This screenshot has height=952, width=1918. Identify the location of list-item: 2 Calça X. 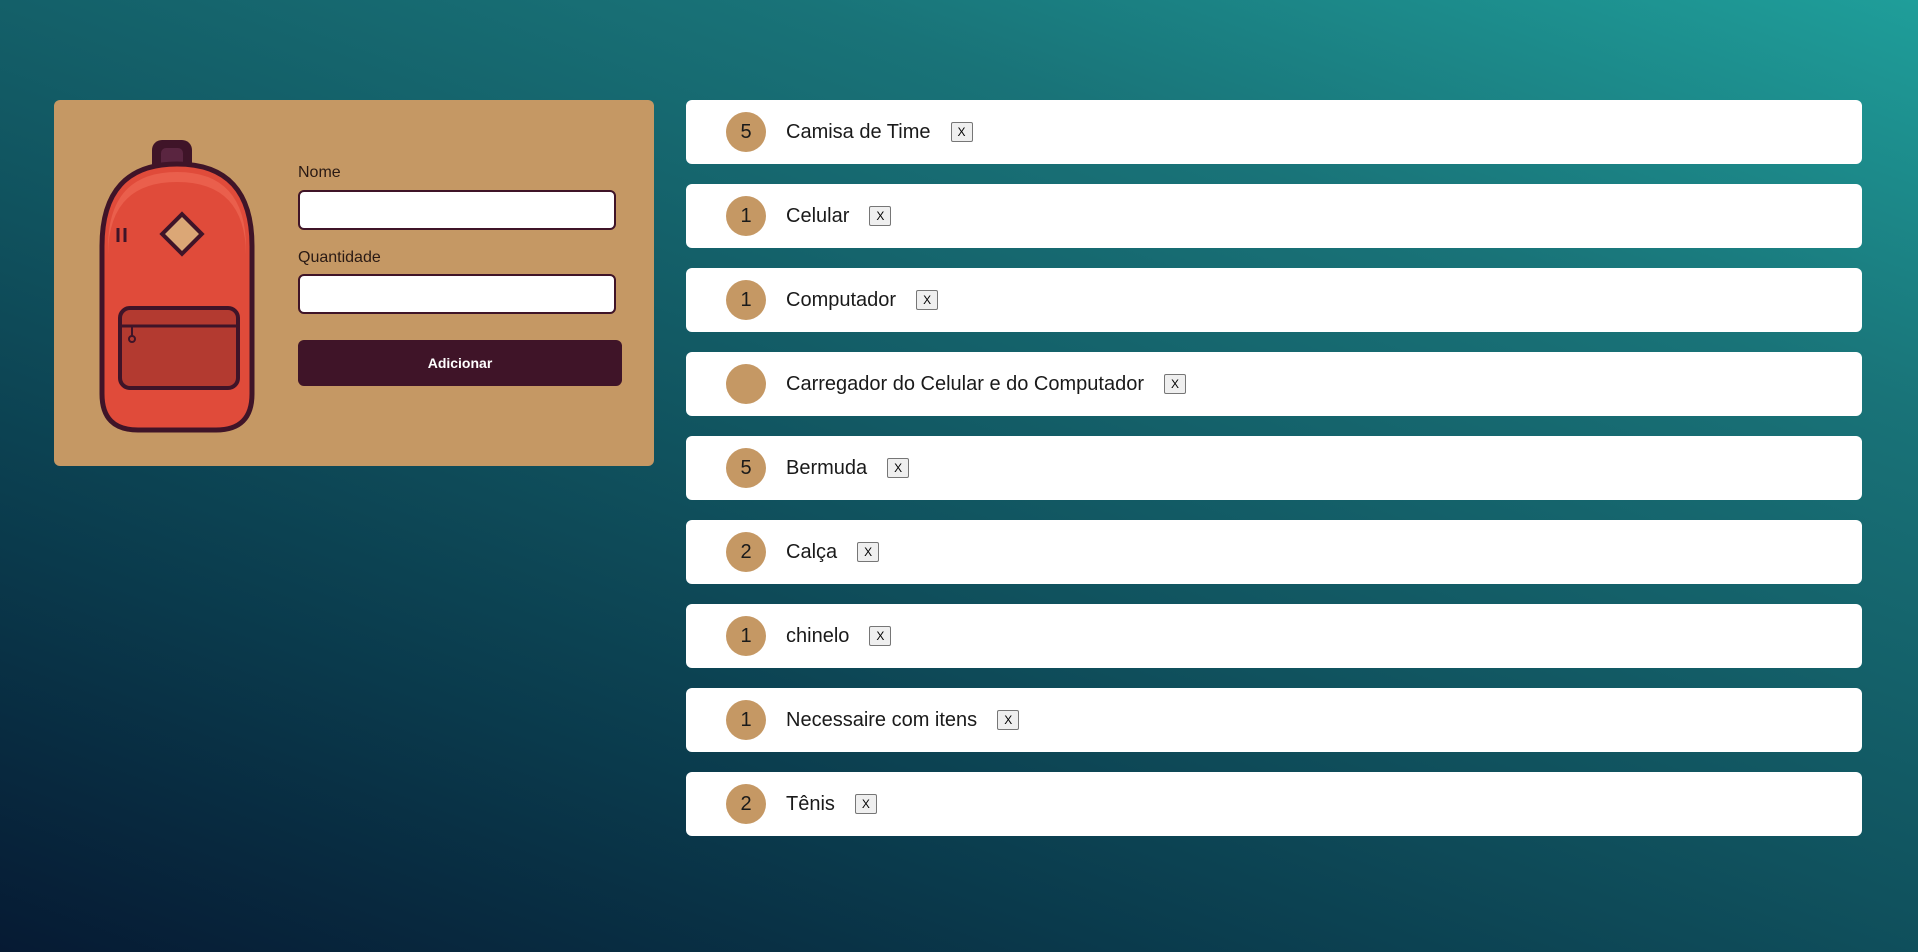
(1274, 552).